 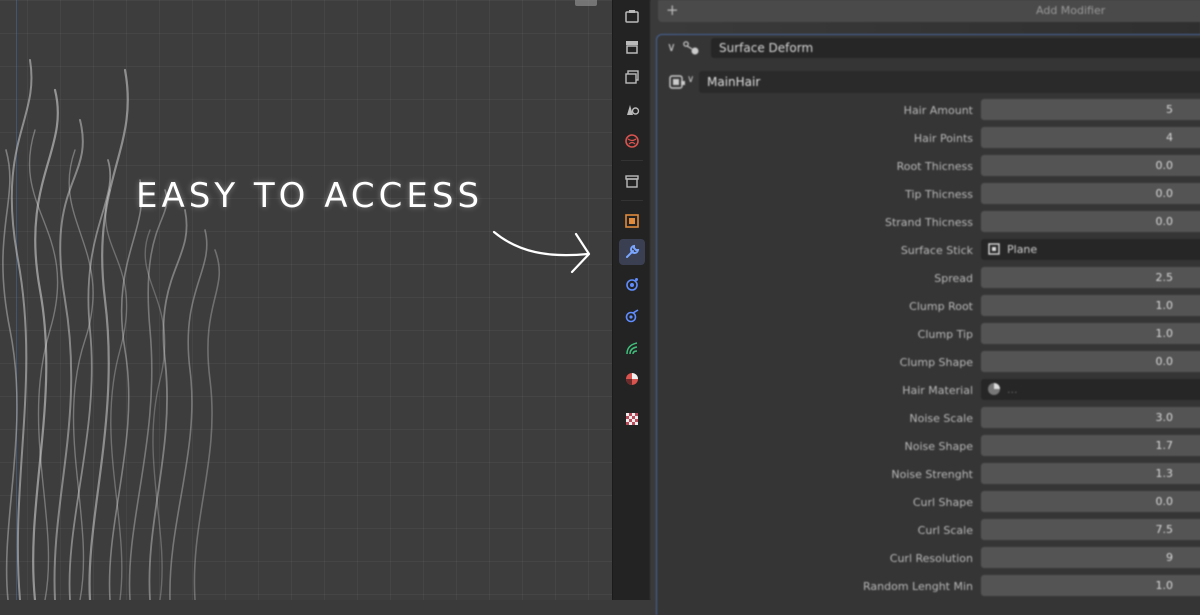 I want to click on add-modifier-button: + Add Modifier, so click(x=929, y=11).